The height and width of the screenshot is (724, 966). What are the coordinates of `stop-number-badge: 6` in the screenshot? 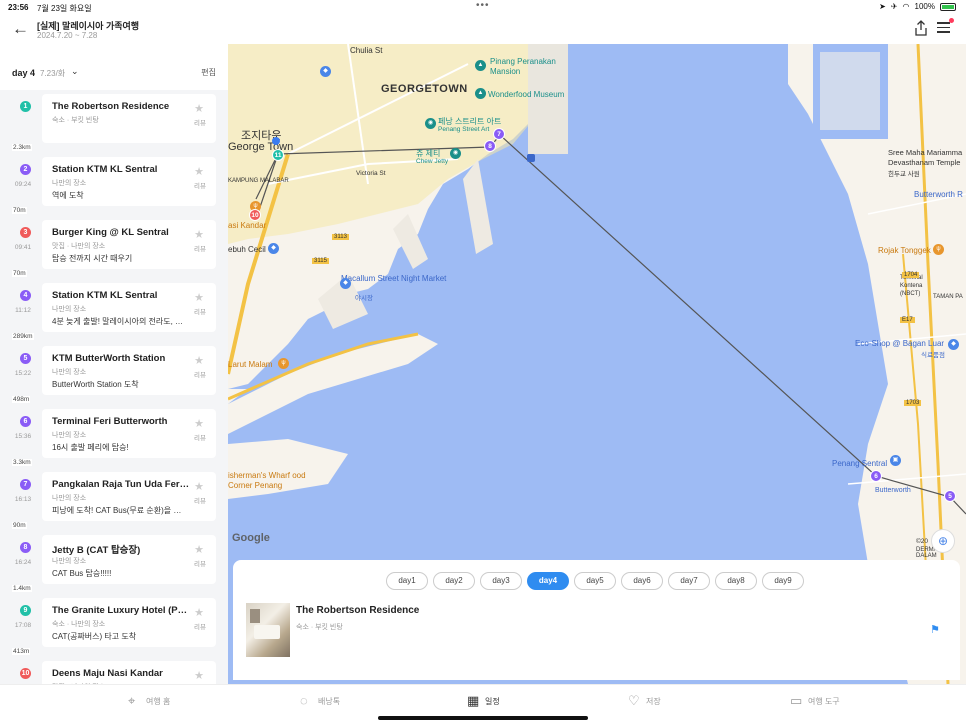 It's located at (25, 421).